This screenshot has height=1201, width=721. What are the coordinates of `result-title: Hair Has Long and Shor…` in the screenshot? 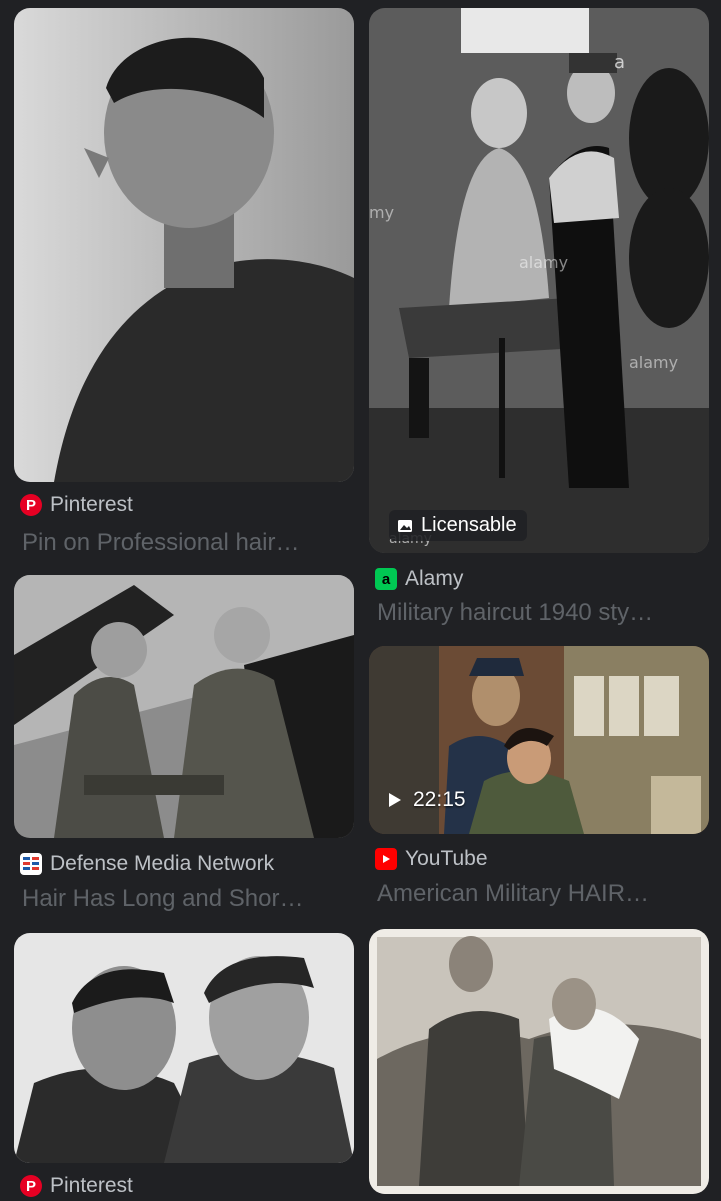 It's located at (187, 899).